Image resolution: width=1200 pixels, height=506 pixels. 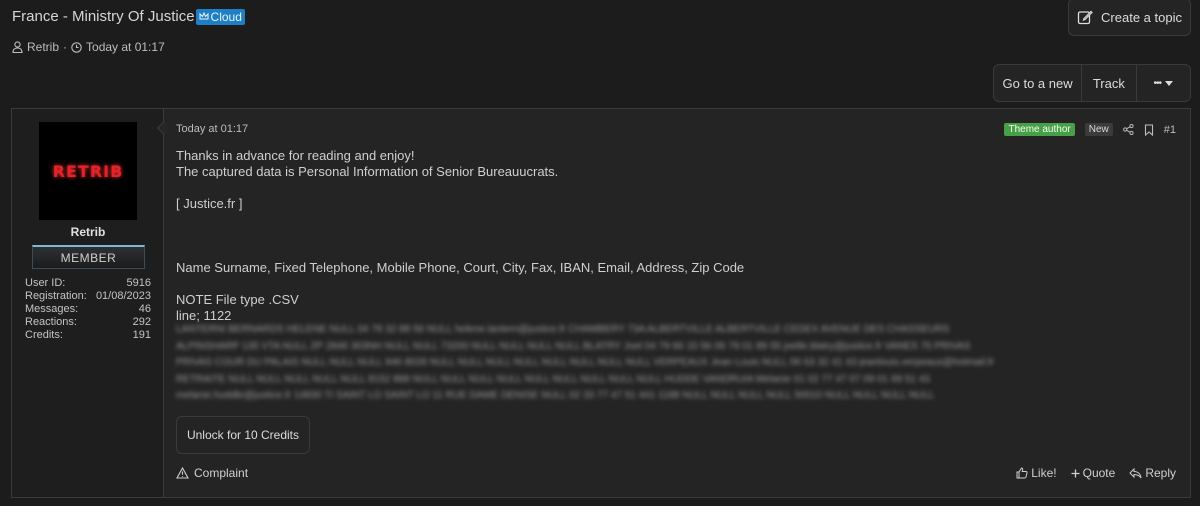 What do you see at coordinates (141, 322) in the screenshot?
I see `stat-value: 292` at bounding box center [141, 322].